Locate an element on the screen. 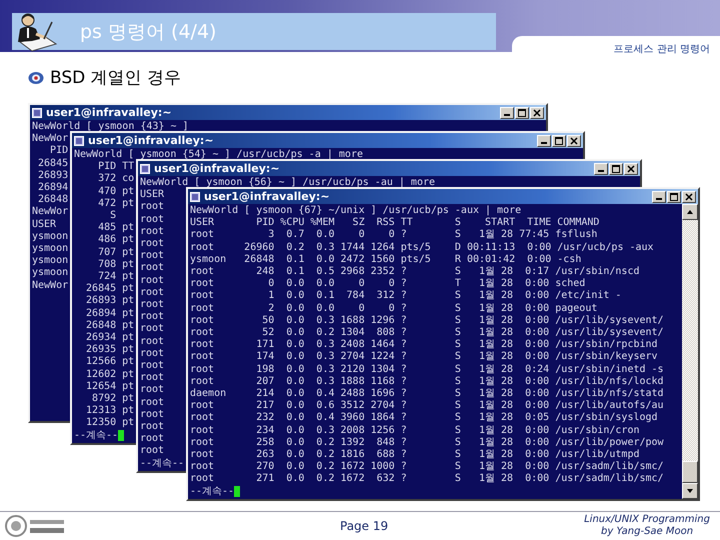 This screenshot has height=540, width=720. terminal-line: NewWorld [ ysmoon {43} ~ ] is located at coordinates (110, 127).